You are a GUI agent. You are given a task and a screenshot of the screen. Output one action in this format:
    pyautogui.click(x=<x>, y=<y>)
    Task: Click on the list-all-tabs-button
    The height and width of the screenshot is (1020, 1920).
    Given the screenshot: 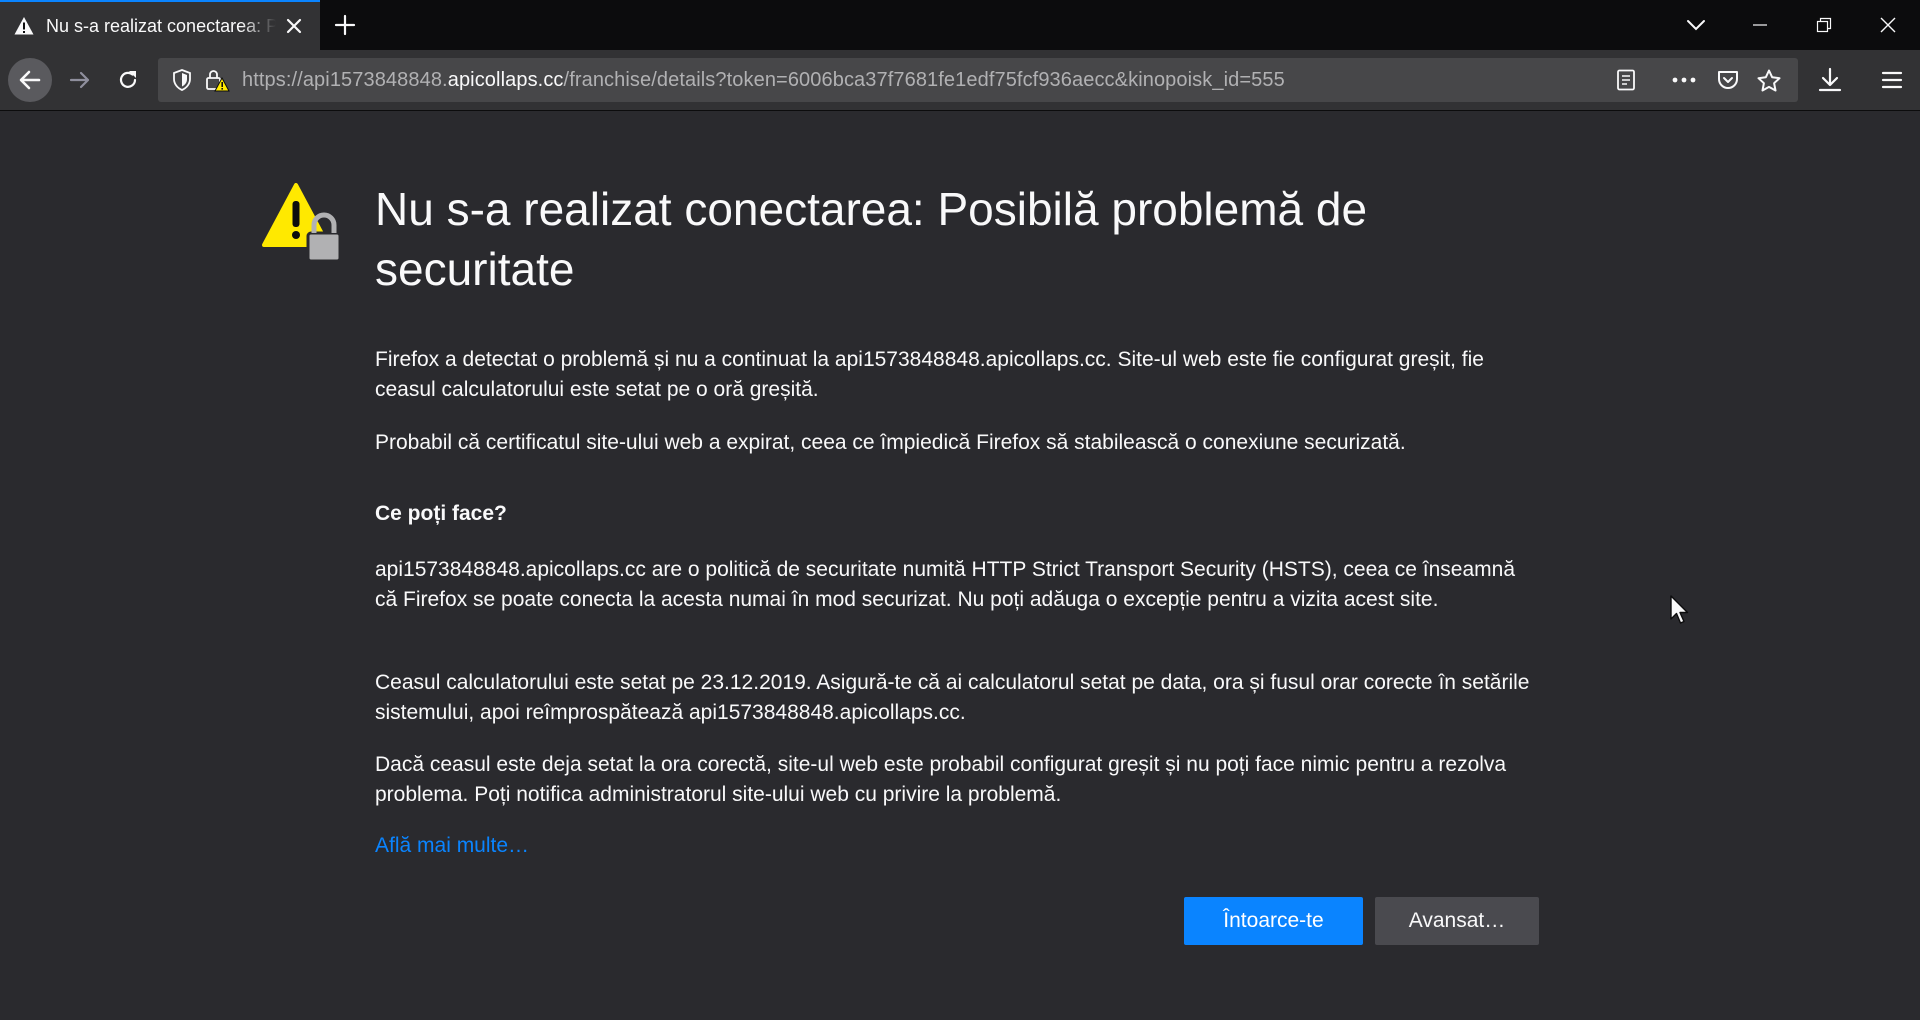 What is the action you would take?
    pyautogui.click(x=1696, y=25)
    